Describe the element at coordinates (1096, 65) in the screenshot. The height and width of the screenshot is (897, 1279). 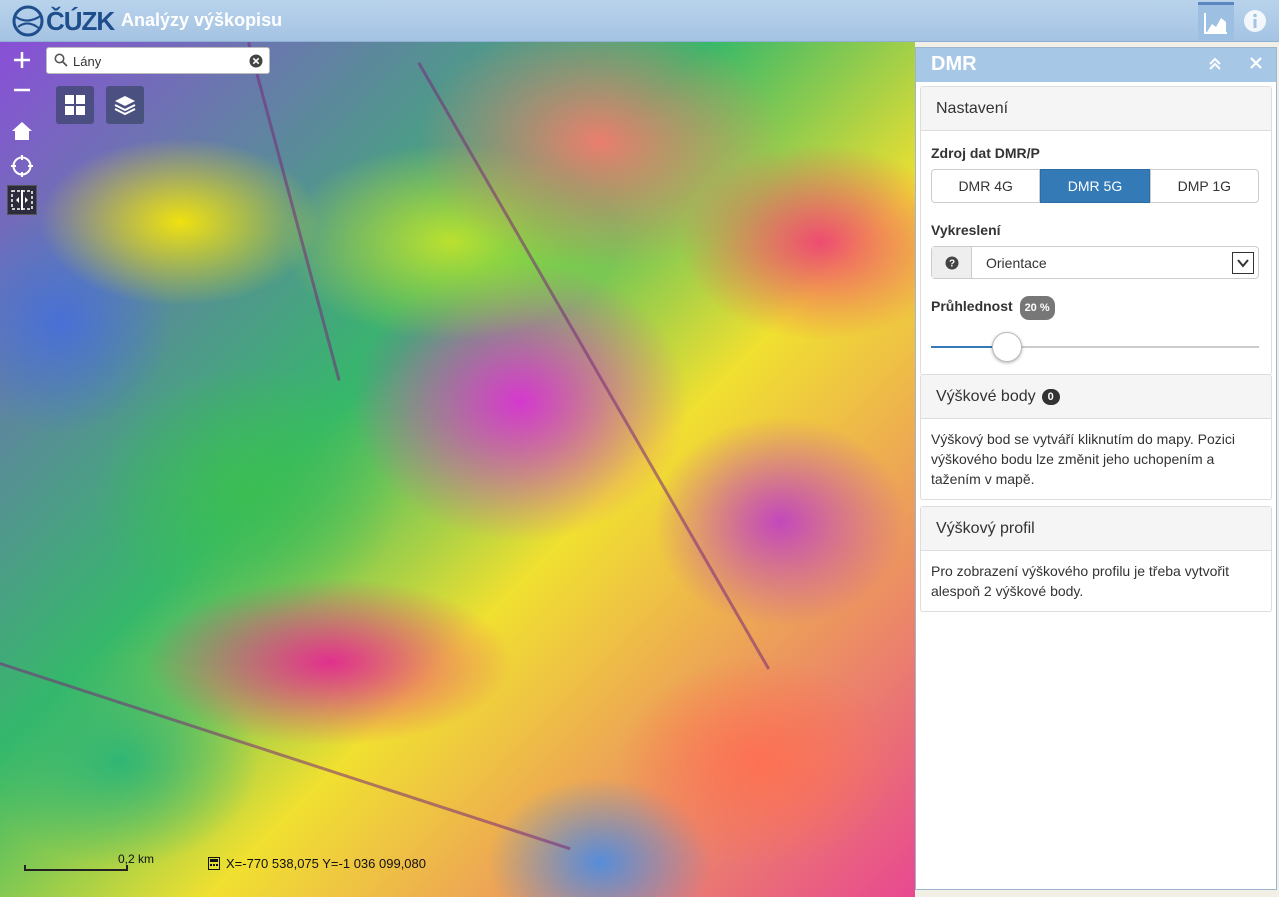
I see `panel-header: DMR` at that location.